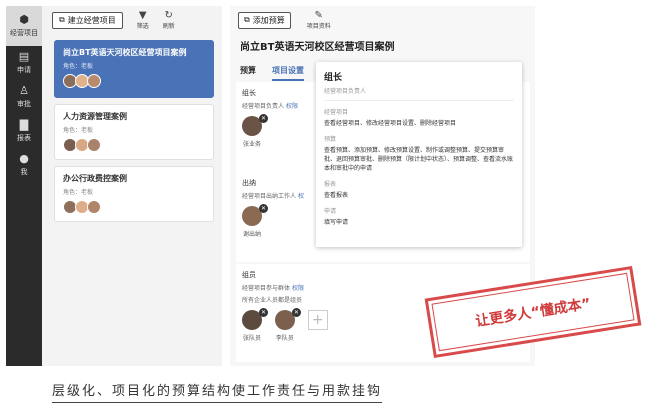 This screenshot has width=650, height=413. I want to click on cube-icon: ⬢, so click(24, 19).